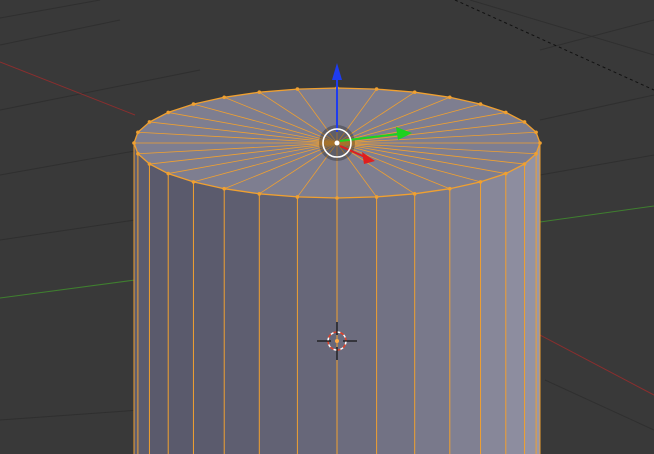 The height and width of the screenshot is (454, 654). I want to click on y-axis-line, so click(68, 289).